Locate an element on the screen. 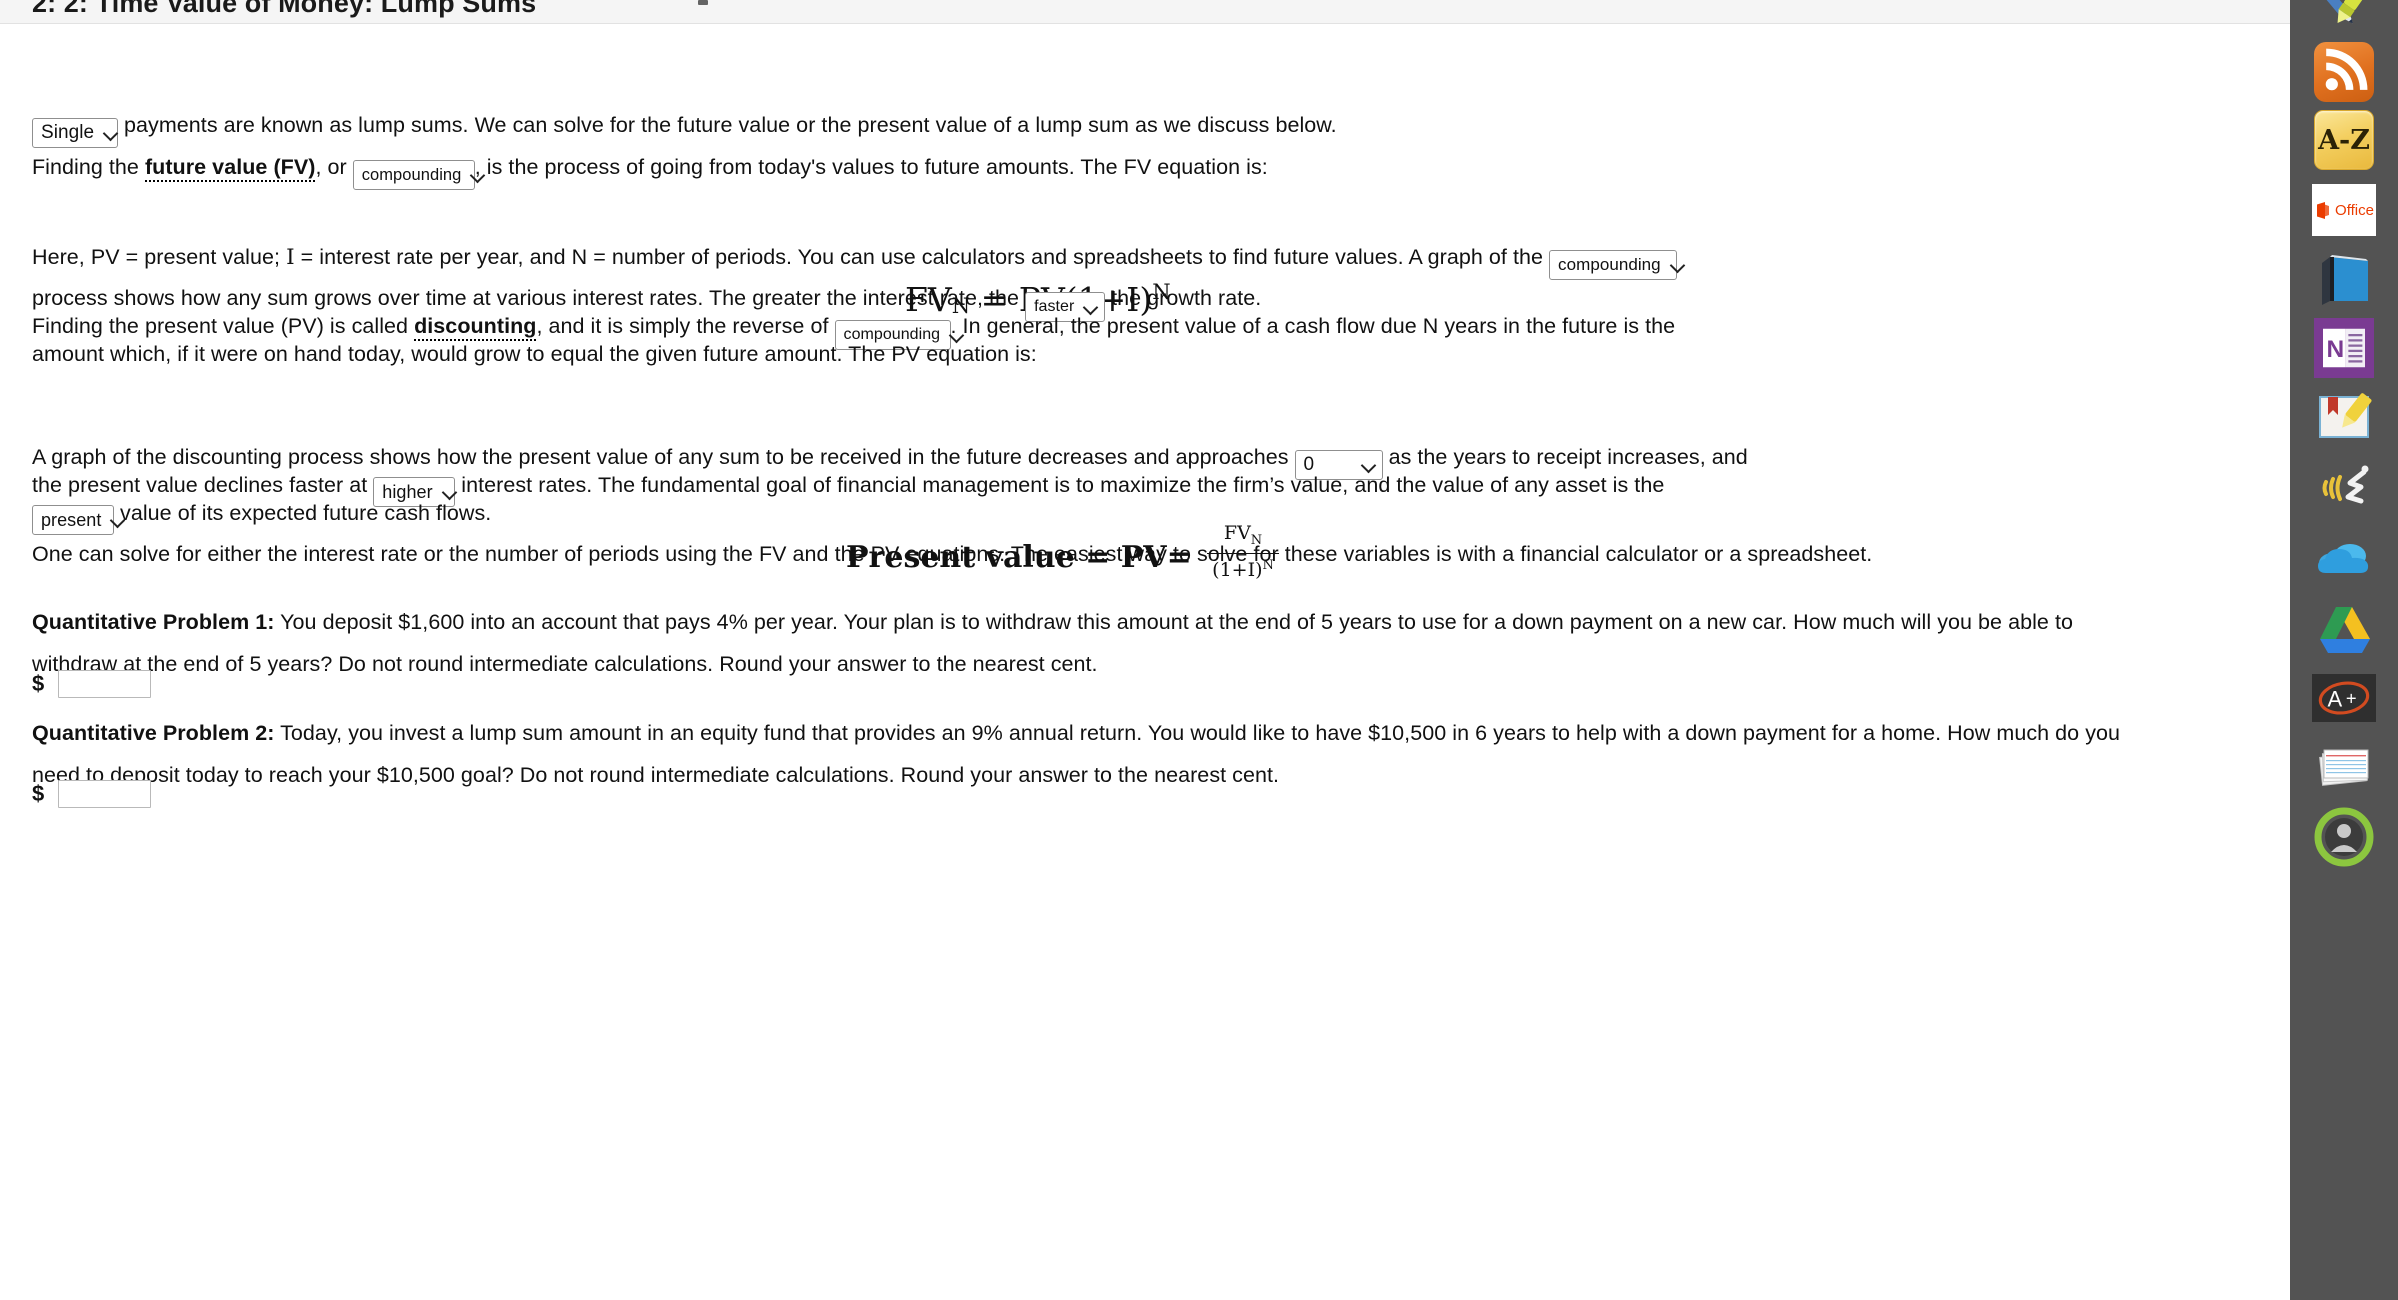  problem-1-answer-row: $ is located at coordinates (92, 684).